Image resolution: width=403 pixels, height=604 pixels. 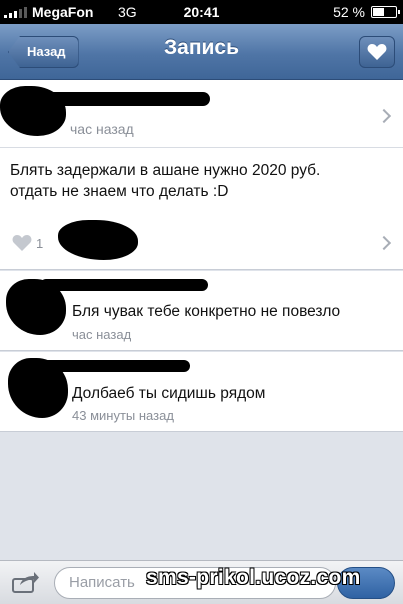 I want to click on comment-time: час назад, so click(x=102, y=334).